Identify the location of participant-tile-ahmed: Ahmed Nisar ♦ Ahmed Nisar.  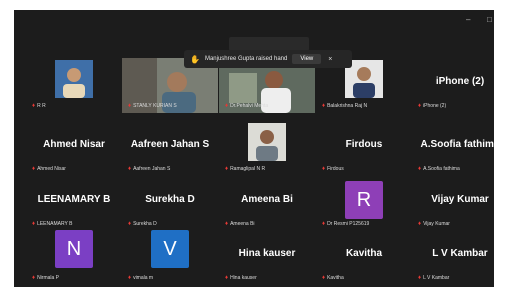
(74, 148).